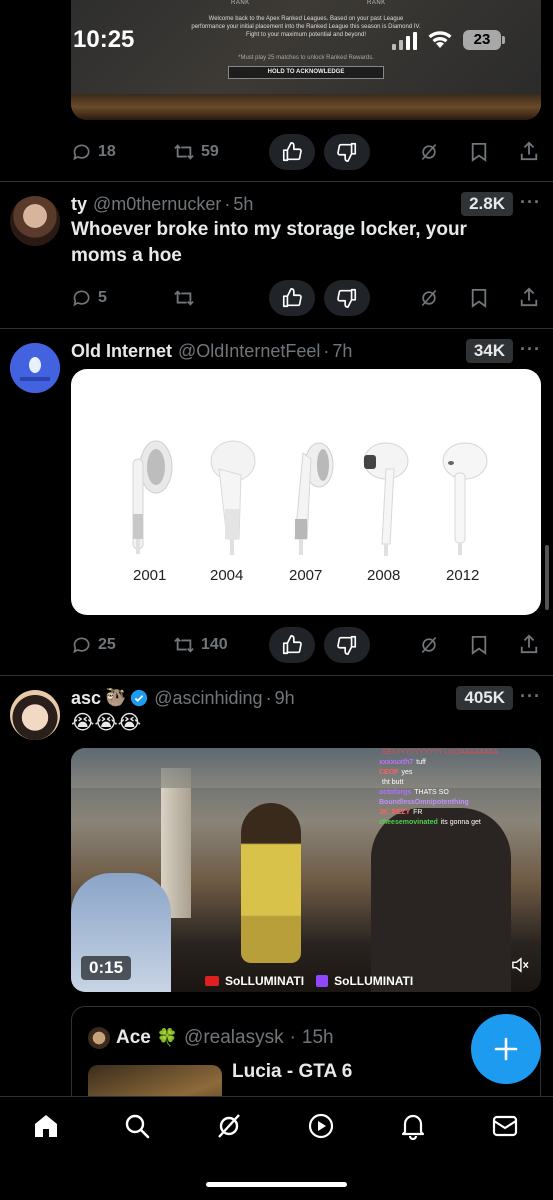 This screenshot has width=553, height=1200. I want to click on reply-count: 18, so click(107, 151).